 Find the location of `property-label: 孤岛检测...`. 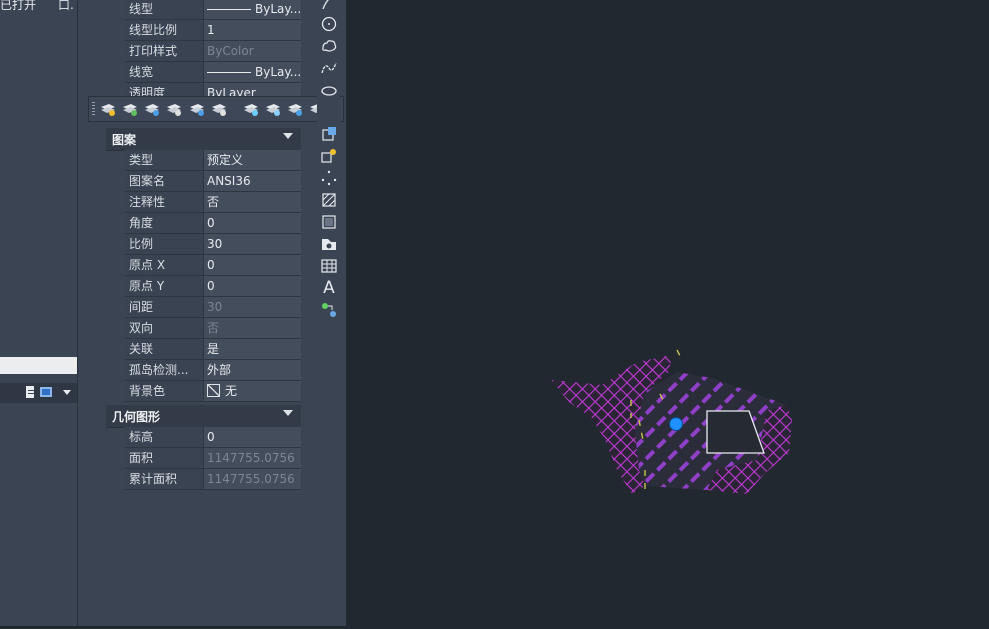

property-label: 孤岛检测... is located at coordinates (164, 370).